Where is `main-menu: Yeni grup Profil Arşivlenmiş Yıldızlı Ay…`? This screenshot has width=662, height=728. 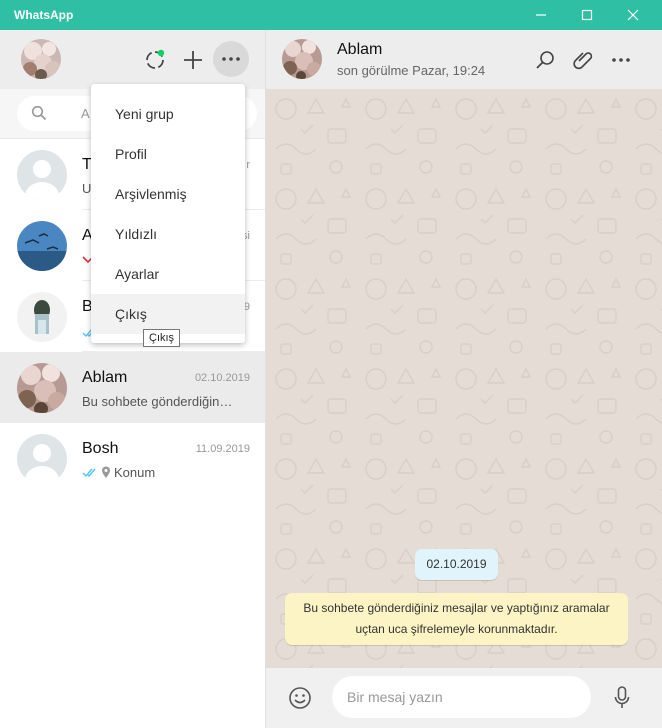
main-menu: Yeni grup Profil Arşivlenmiş Yıldızlı Ay… is located at coordinates (168, 213).